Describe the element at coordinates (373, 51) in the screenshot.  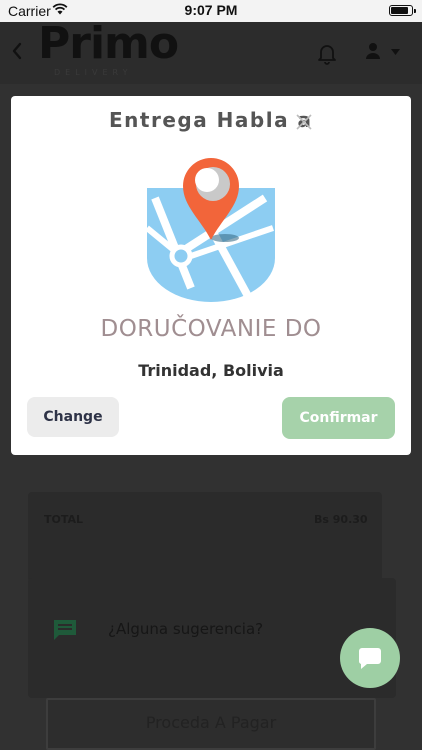
I see `user-icon` at that location.